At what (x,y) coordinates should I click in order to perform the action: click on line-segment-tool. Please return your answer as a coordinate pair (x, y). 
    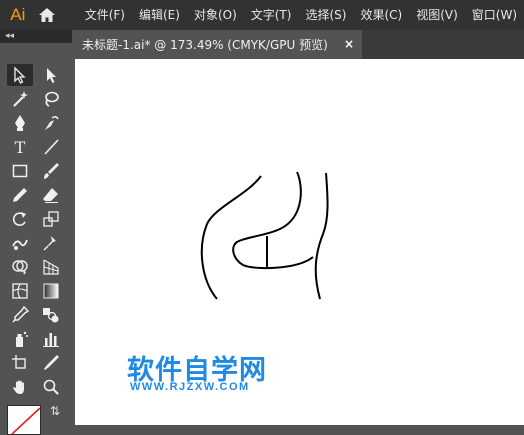
    Looking at the image, I should click on (51, 147).